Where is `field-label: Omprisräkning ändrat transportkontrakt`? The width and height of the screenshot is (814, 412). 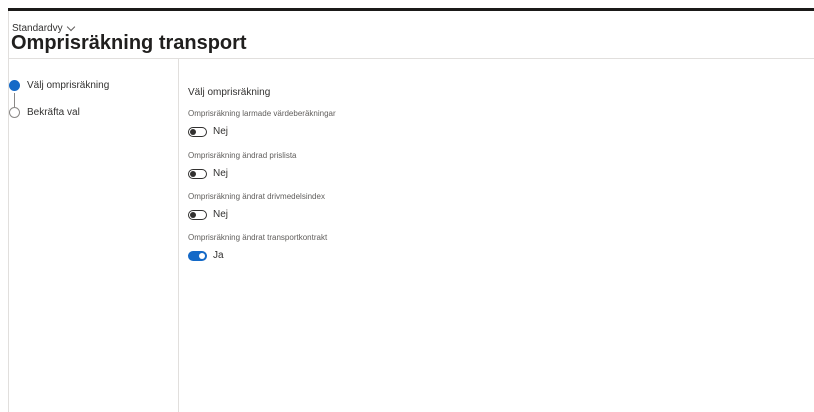
field-label: Omprisräkning ändrat transportkontrakt is located at coordinates (258, 237).